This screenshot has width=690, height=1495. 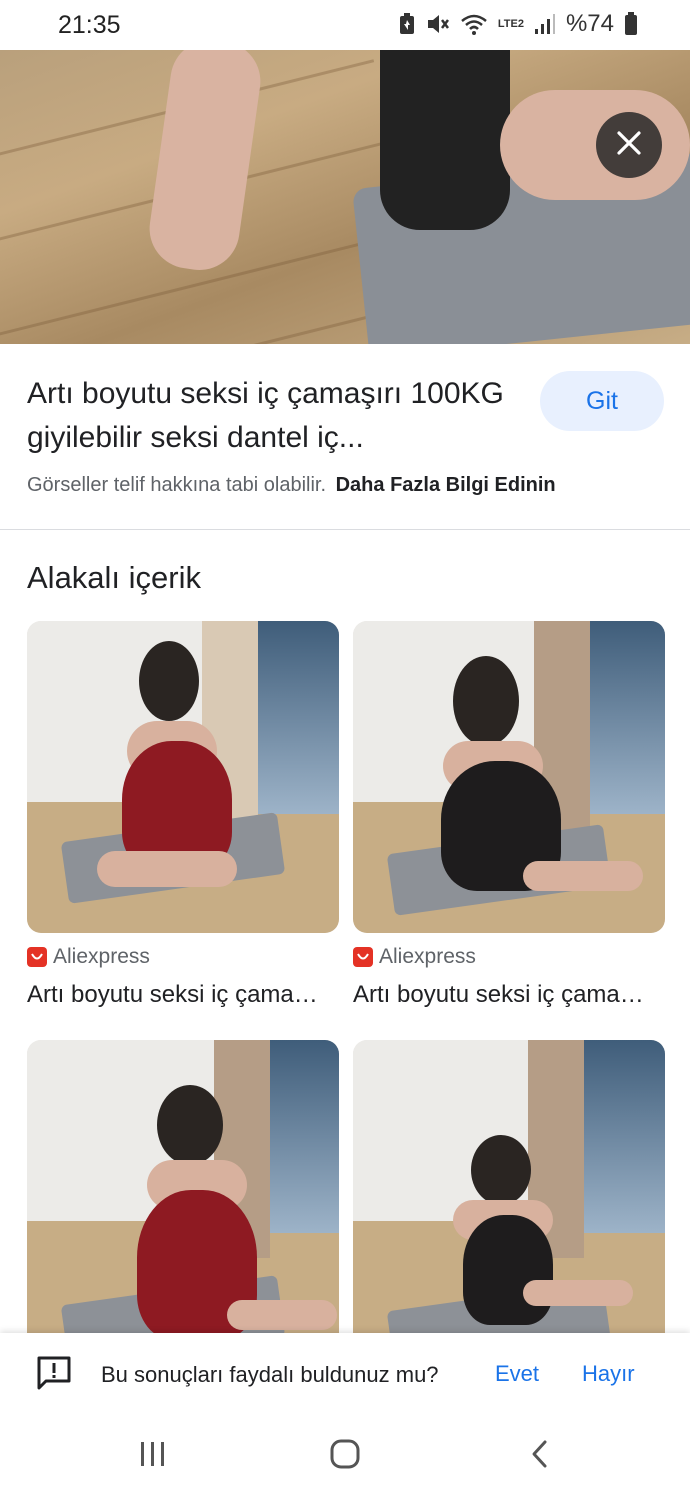 I want to click on feedback-yes-button: Evet, so click(x=517, y=1374).